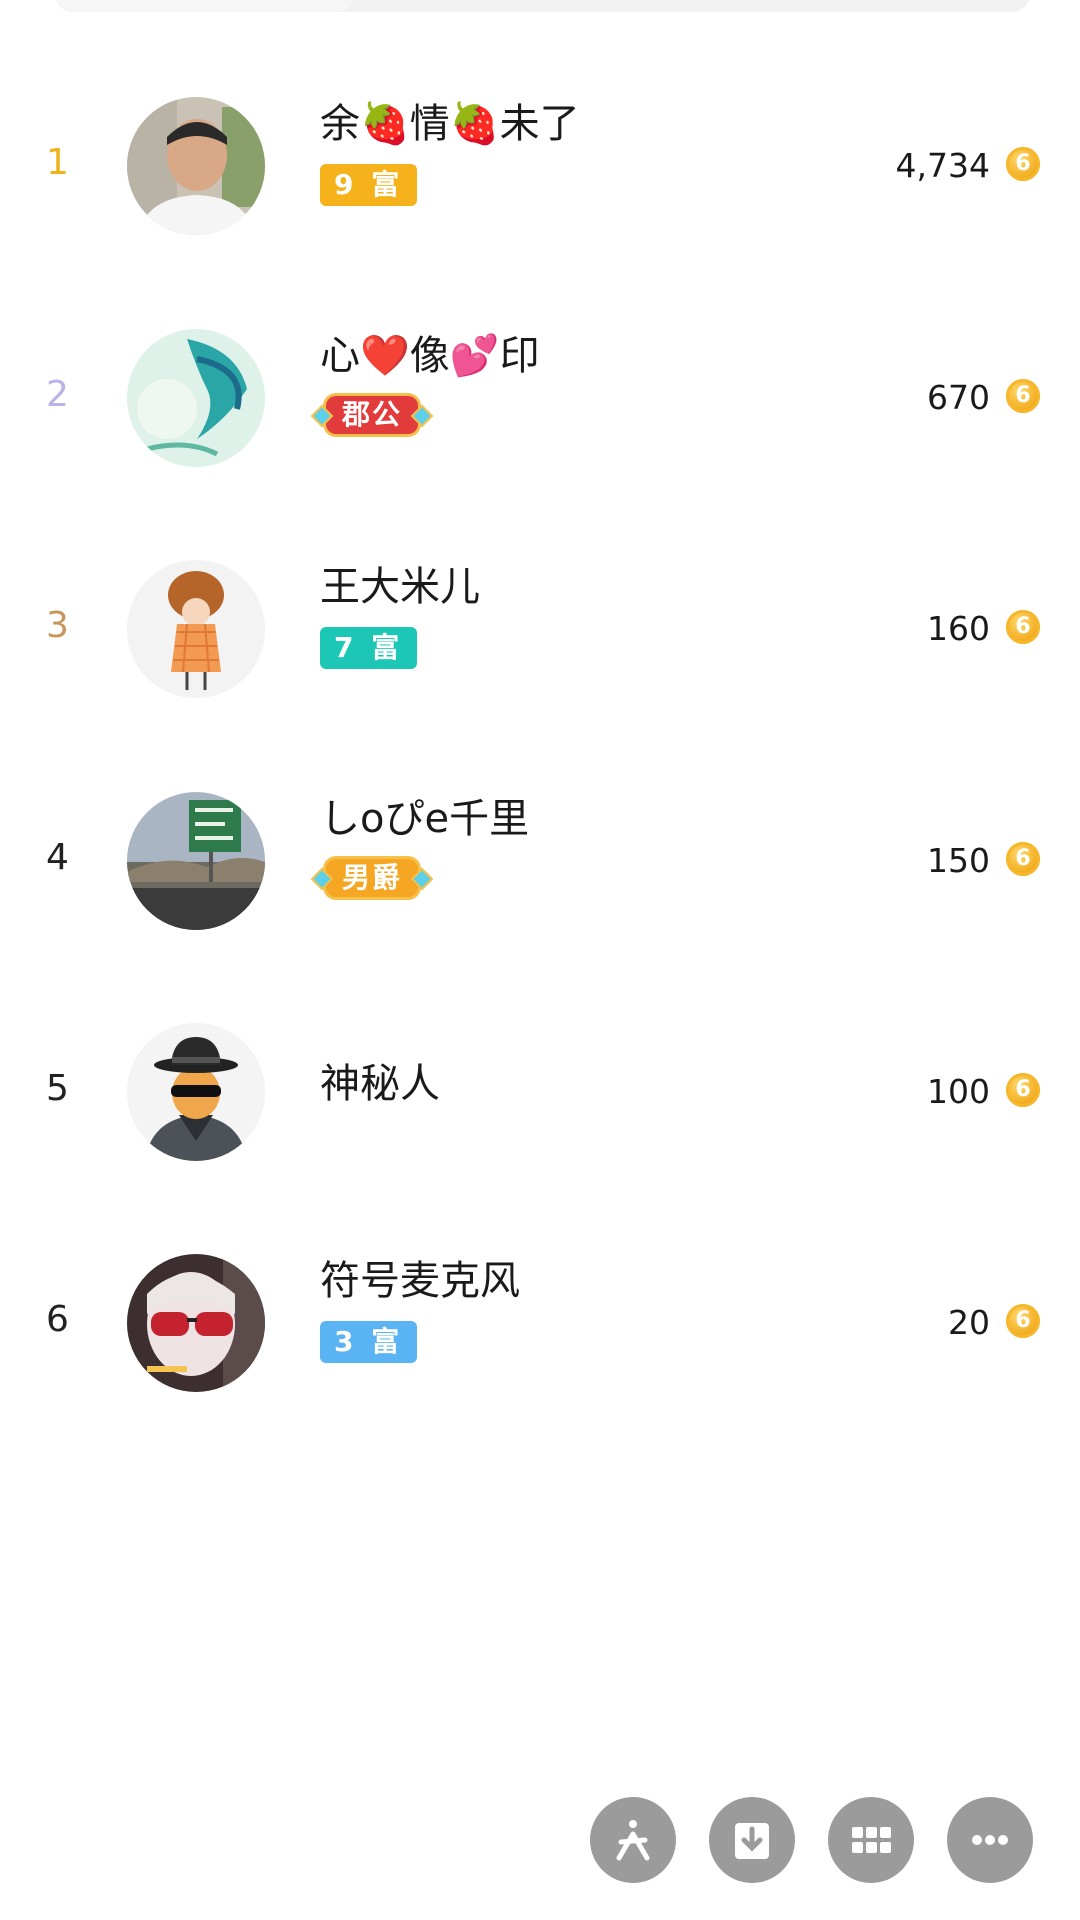  What do you see at coordinates (57, 1088) in the screenshot?
I see `rank-number: 5` at bounding box center [57, 1088].